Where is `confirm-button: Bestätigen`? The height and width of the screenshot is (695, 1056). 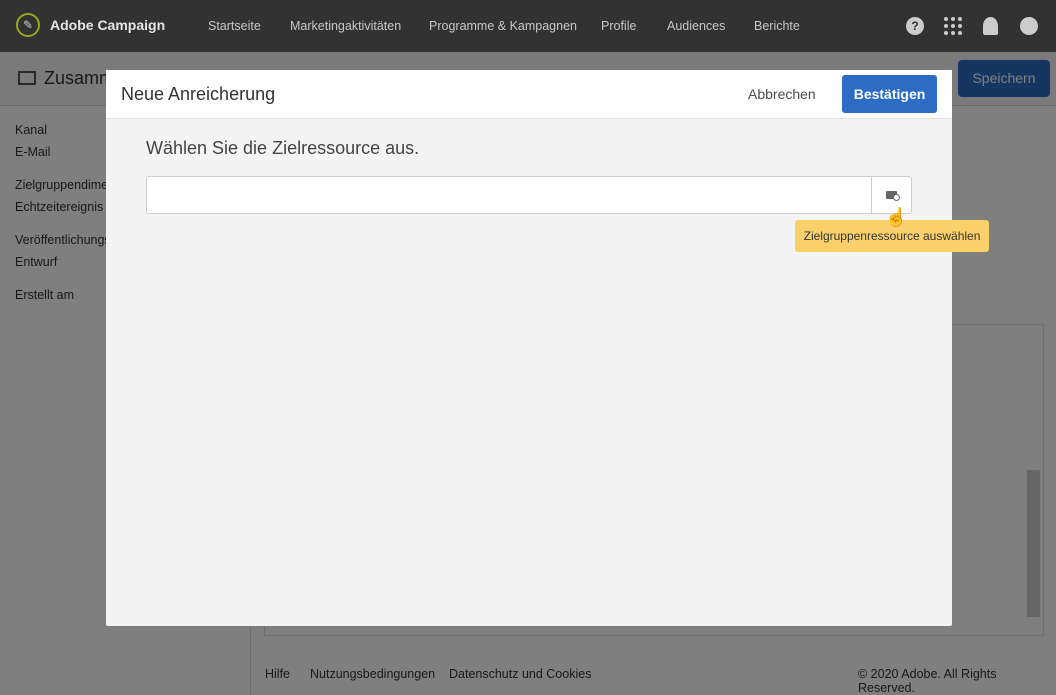 confirm-button: Bestätigen is located at coordinates (889, 94).